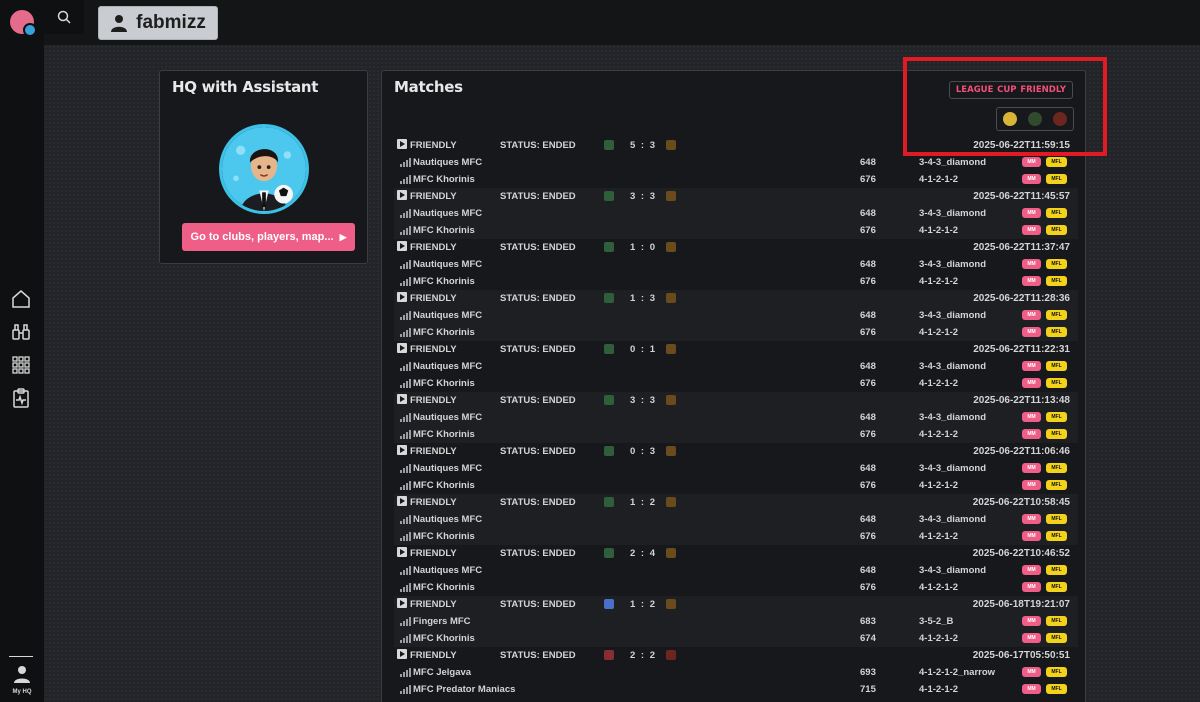 Image resolution: width=1200 pixels, height=702 pixels. Describe the element at coordinates (21, 365) in the screenshot. I see `grid-icon` at that location.